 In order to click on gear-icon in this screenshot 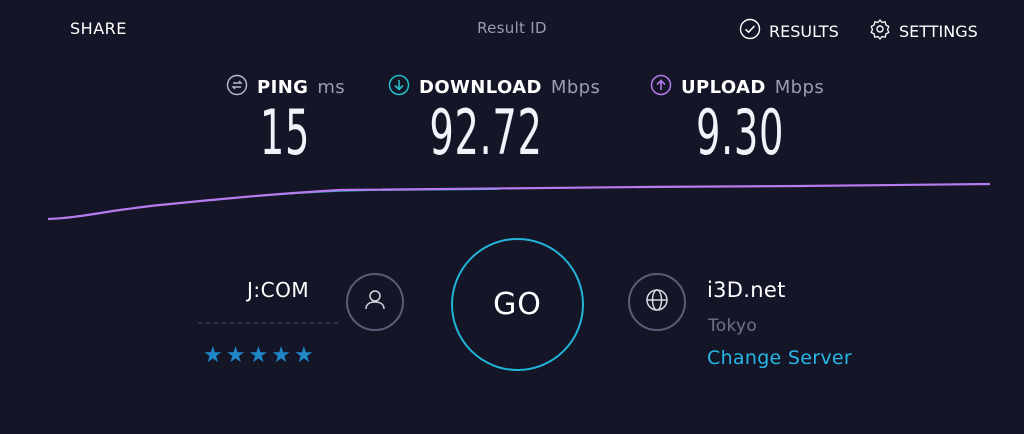, I will do `click(880, 31)`.